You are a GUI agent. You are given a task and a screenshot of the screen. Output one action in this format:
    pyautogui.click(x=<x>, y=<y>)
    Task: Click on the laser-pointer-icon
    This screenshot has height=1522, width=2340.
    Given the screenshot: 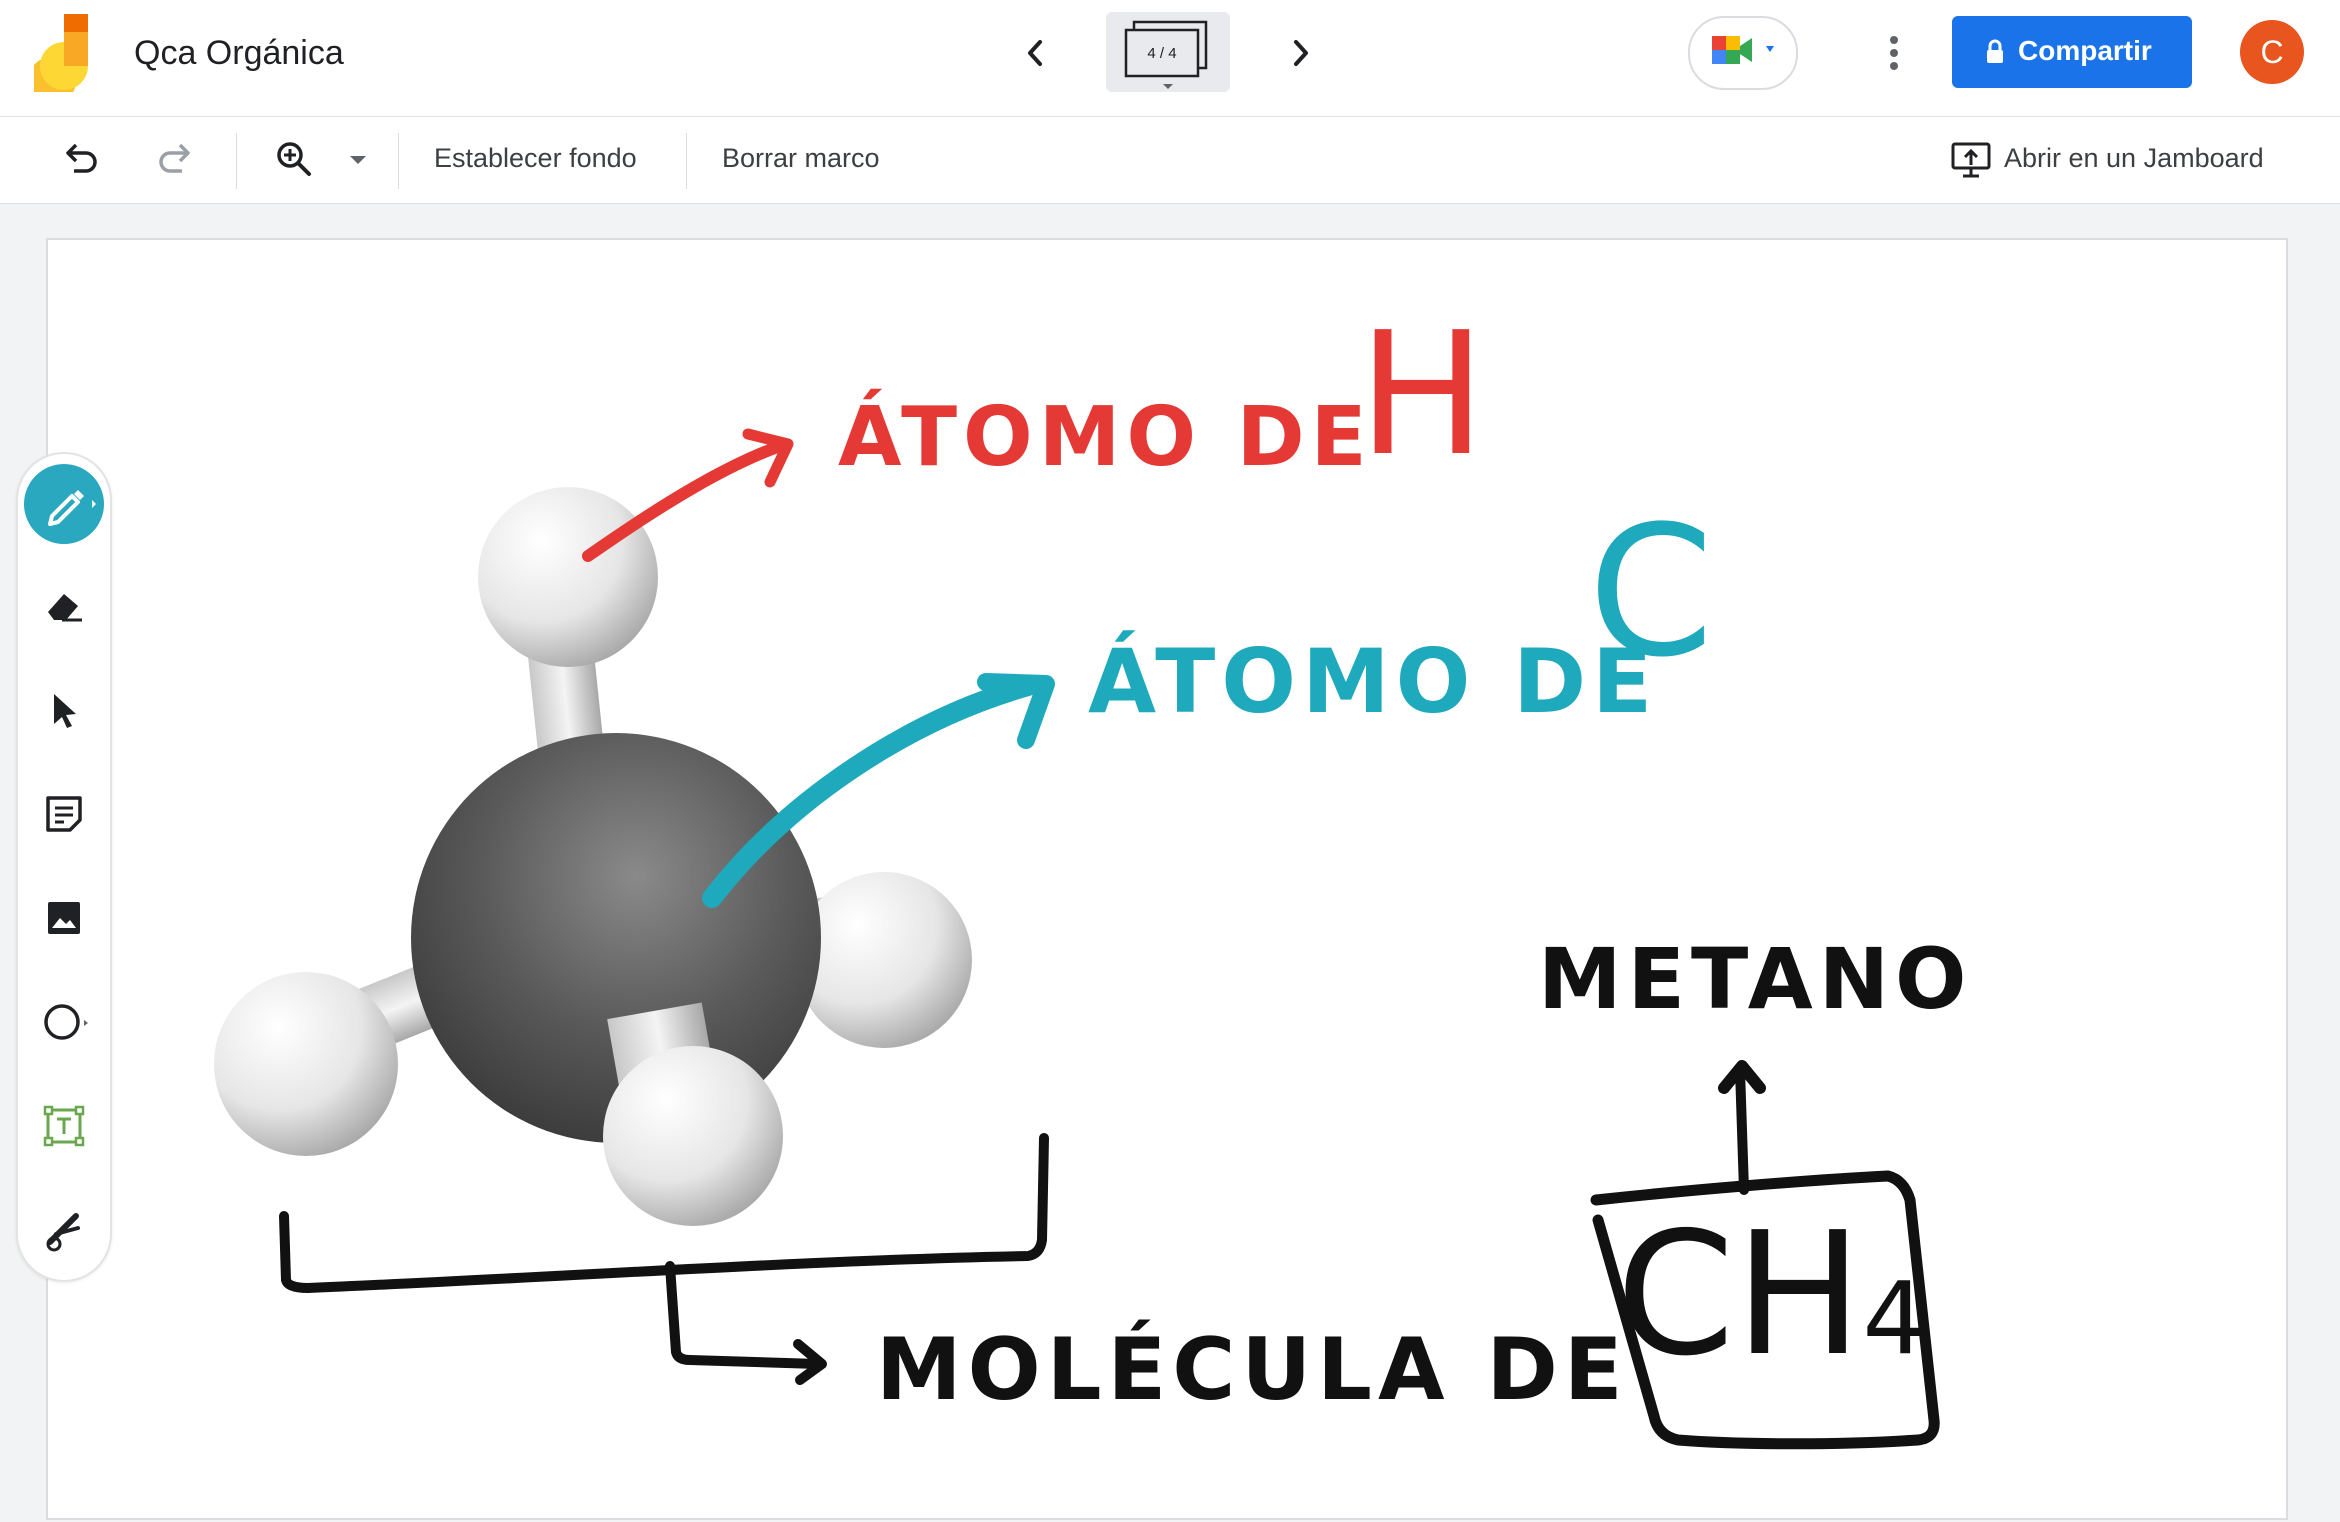 What is the action you would take?
    pyautogui.click(x=63, y=1232)
    